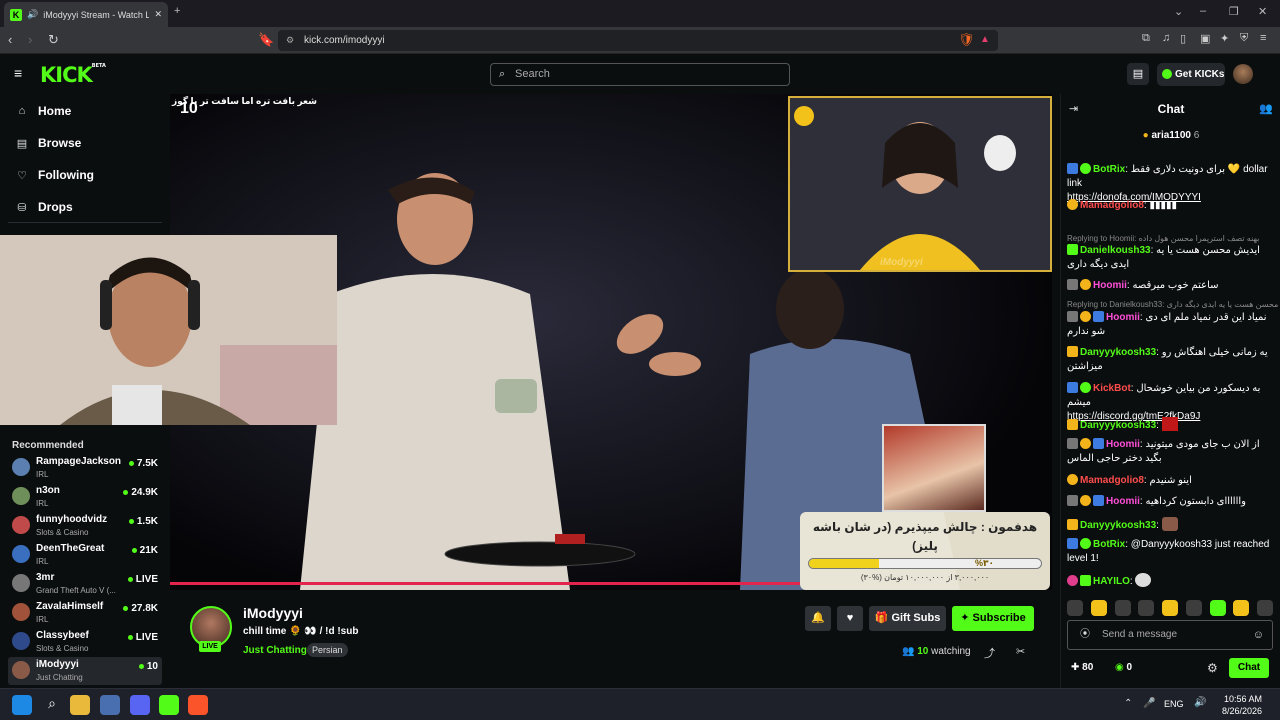 The image size is (1280, 720). I want to click on file-explorer-icon, so click(80, 705).